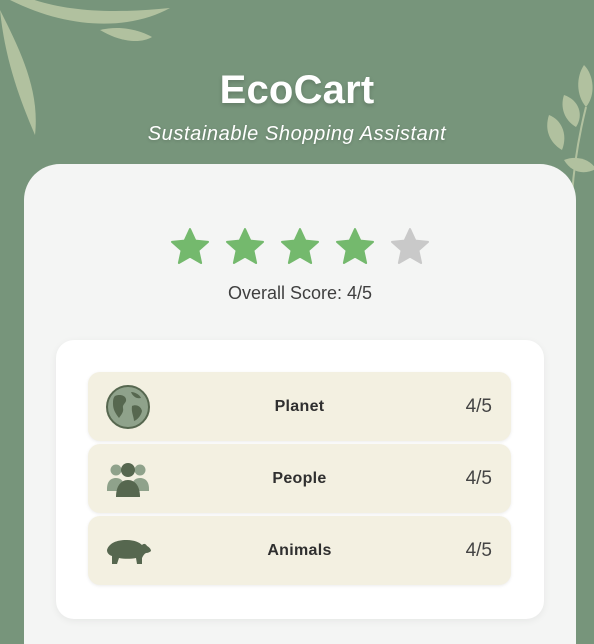  I want to click on star-empty-icon, so click(410, 247).